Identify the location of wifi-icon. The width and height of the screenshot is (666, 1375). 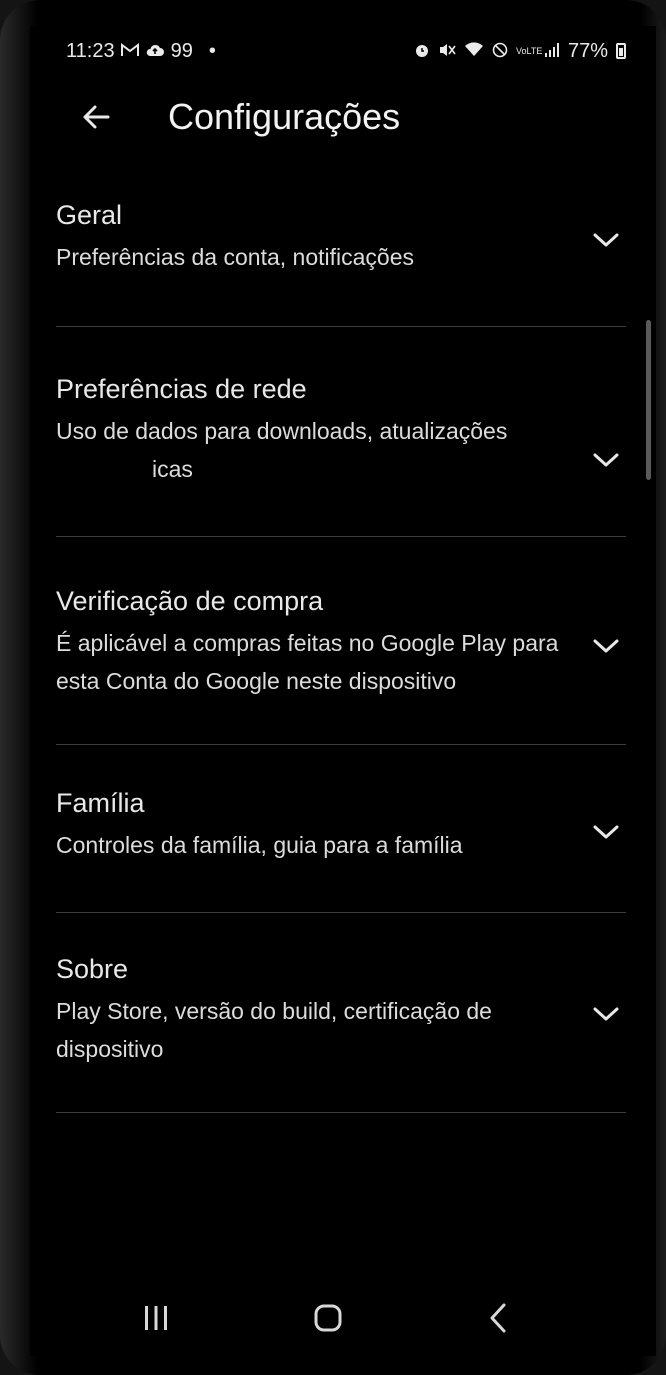
(474, 51).